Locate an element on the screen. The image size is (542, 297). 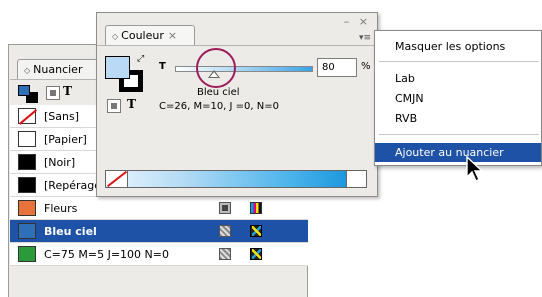
color-formula: C=26, M=10, J =0, N=0 is located at coordinates (219, 106).